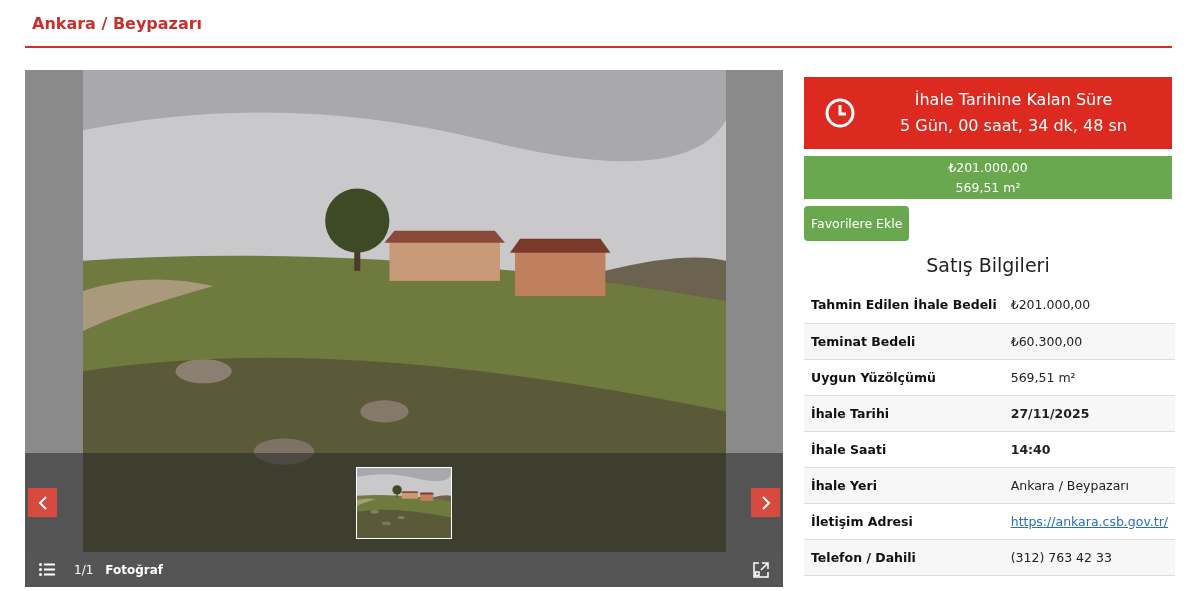 The height and width of the screenshot is (591, 1200). Describe the element at coordinates (1013, 100) in the screenshot. I see `countdown-title: İhale Tarihine Kalan Süre` at that location.